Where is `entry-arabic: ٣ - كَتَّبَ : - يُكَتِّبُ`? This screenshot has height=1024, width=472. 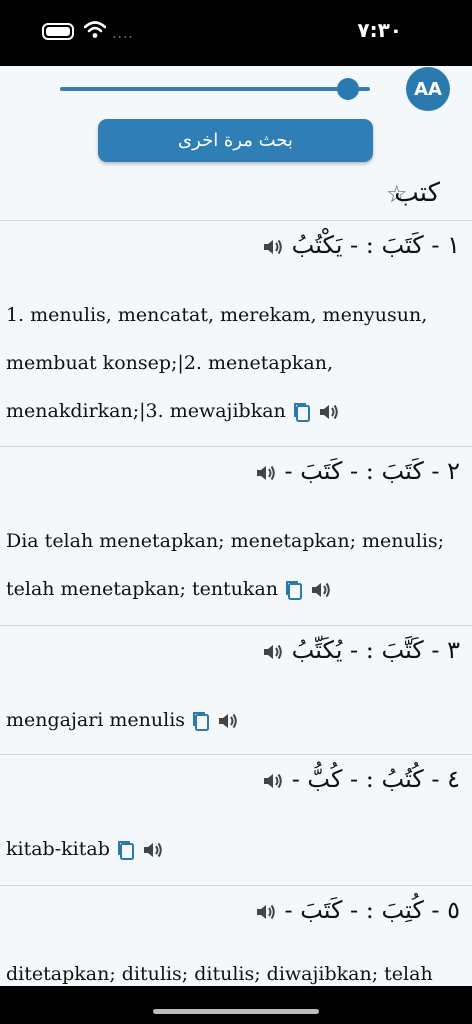 entry-arabic: ٣ - كَتَّبَ : - يُكَتِّبُ is located at coordinates (358, 650).